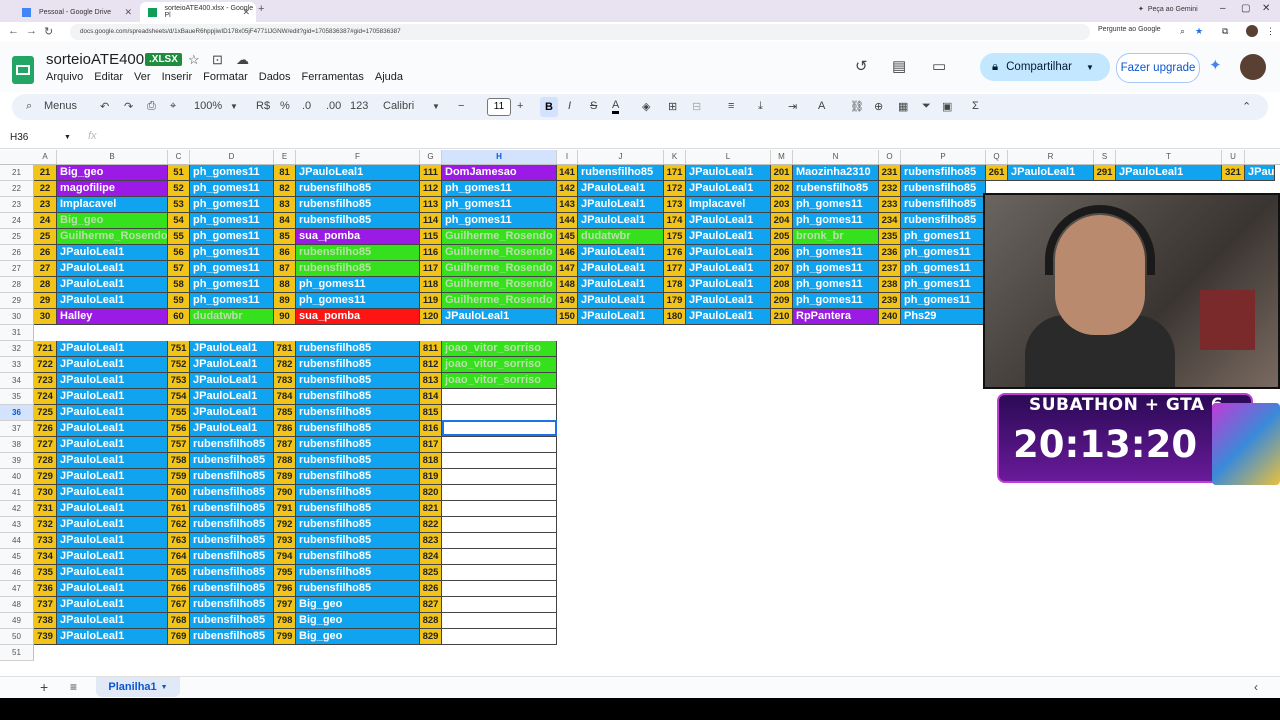  What do you see at coordinates (151, 106) in the screenshot?
I see `print-icon: ⎙` at bounding box center [151, 106].